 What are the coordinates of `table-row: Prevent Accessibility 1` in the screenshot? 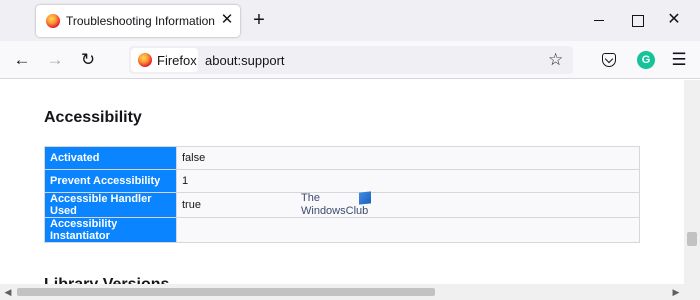 It's located at (342, 181).